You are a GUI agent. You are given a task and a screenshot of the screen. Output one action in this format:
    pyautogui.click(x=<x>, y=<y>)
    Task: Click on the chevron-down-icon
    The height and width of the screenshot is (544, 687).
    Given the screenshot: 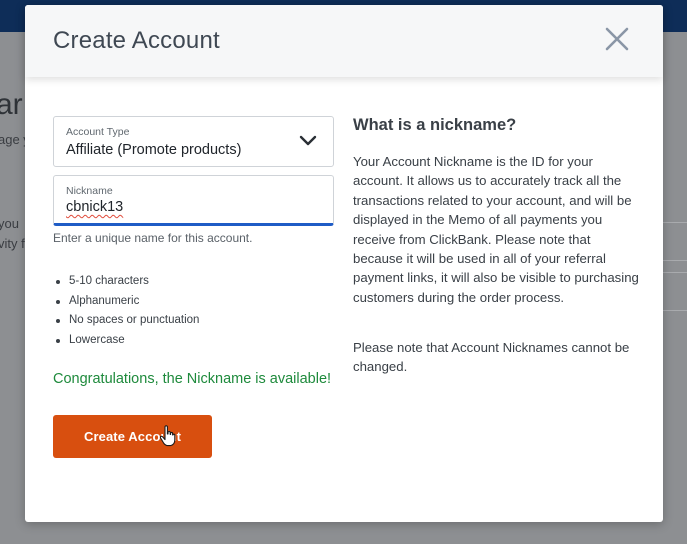 What is the action you would take?
    pyautogui.click(x=308, y=141)
    